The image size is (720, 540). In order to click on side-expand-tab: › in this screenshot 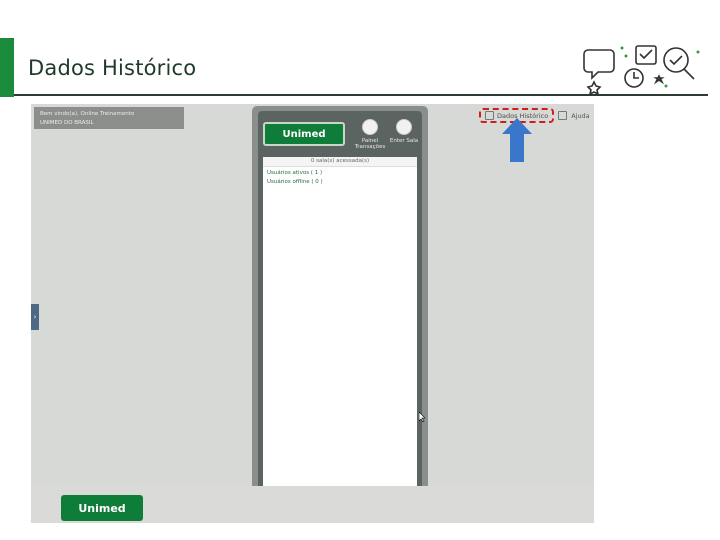, I will do `click(35, 317)`.